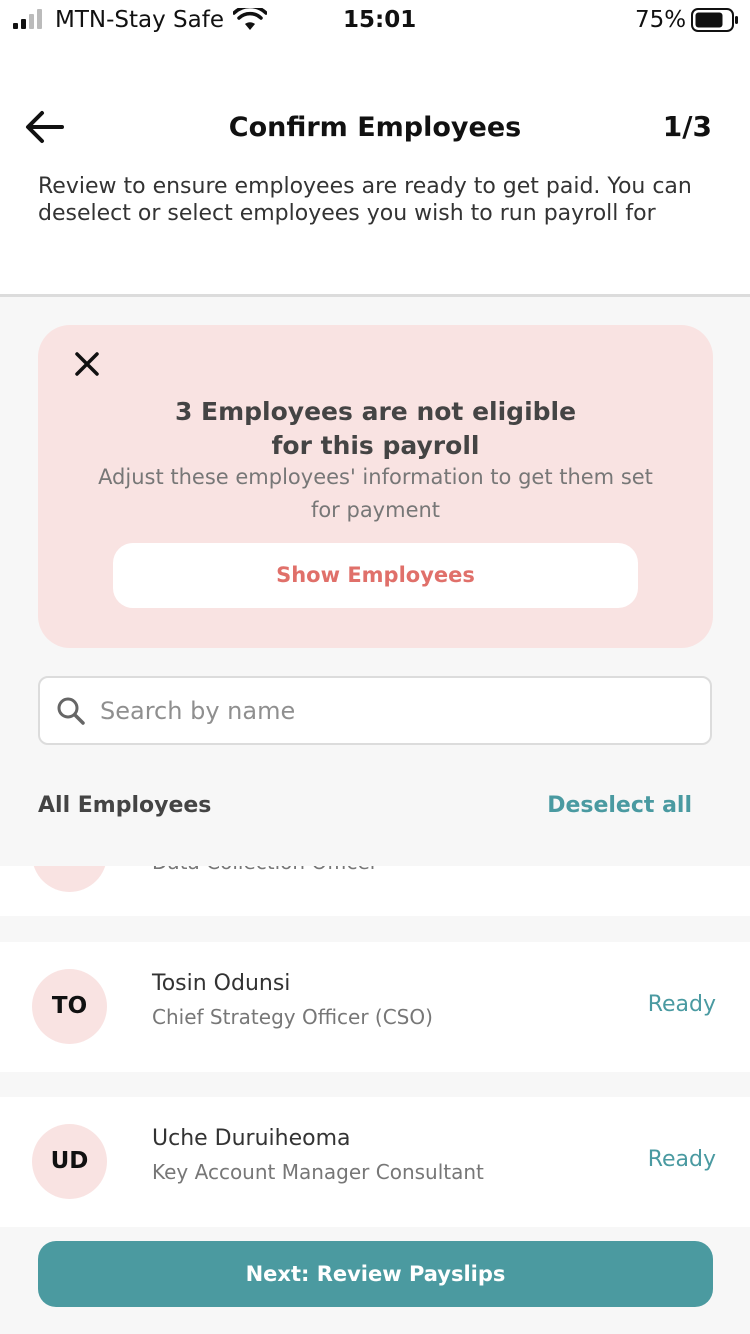 This screenshot has width=750, height=1334. Describe the element at coordinates (69, 879) in the screenshot. I see `avatar` at that location.